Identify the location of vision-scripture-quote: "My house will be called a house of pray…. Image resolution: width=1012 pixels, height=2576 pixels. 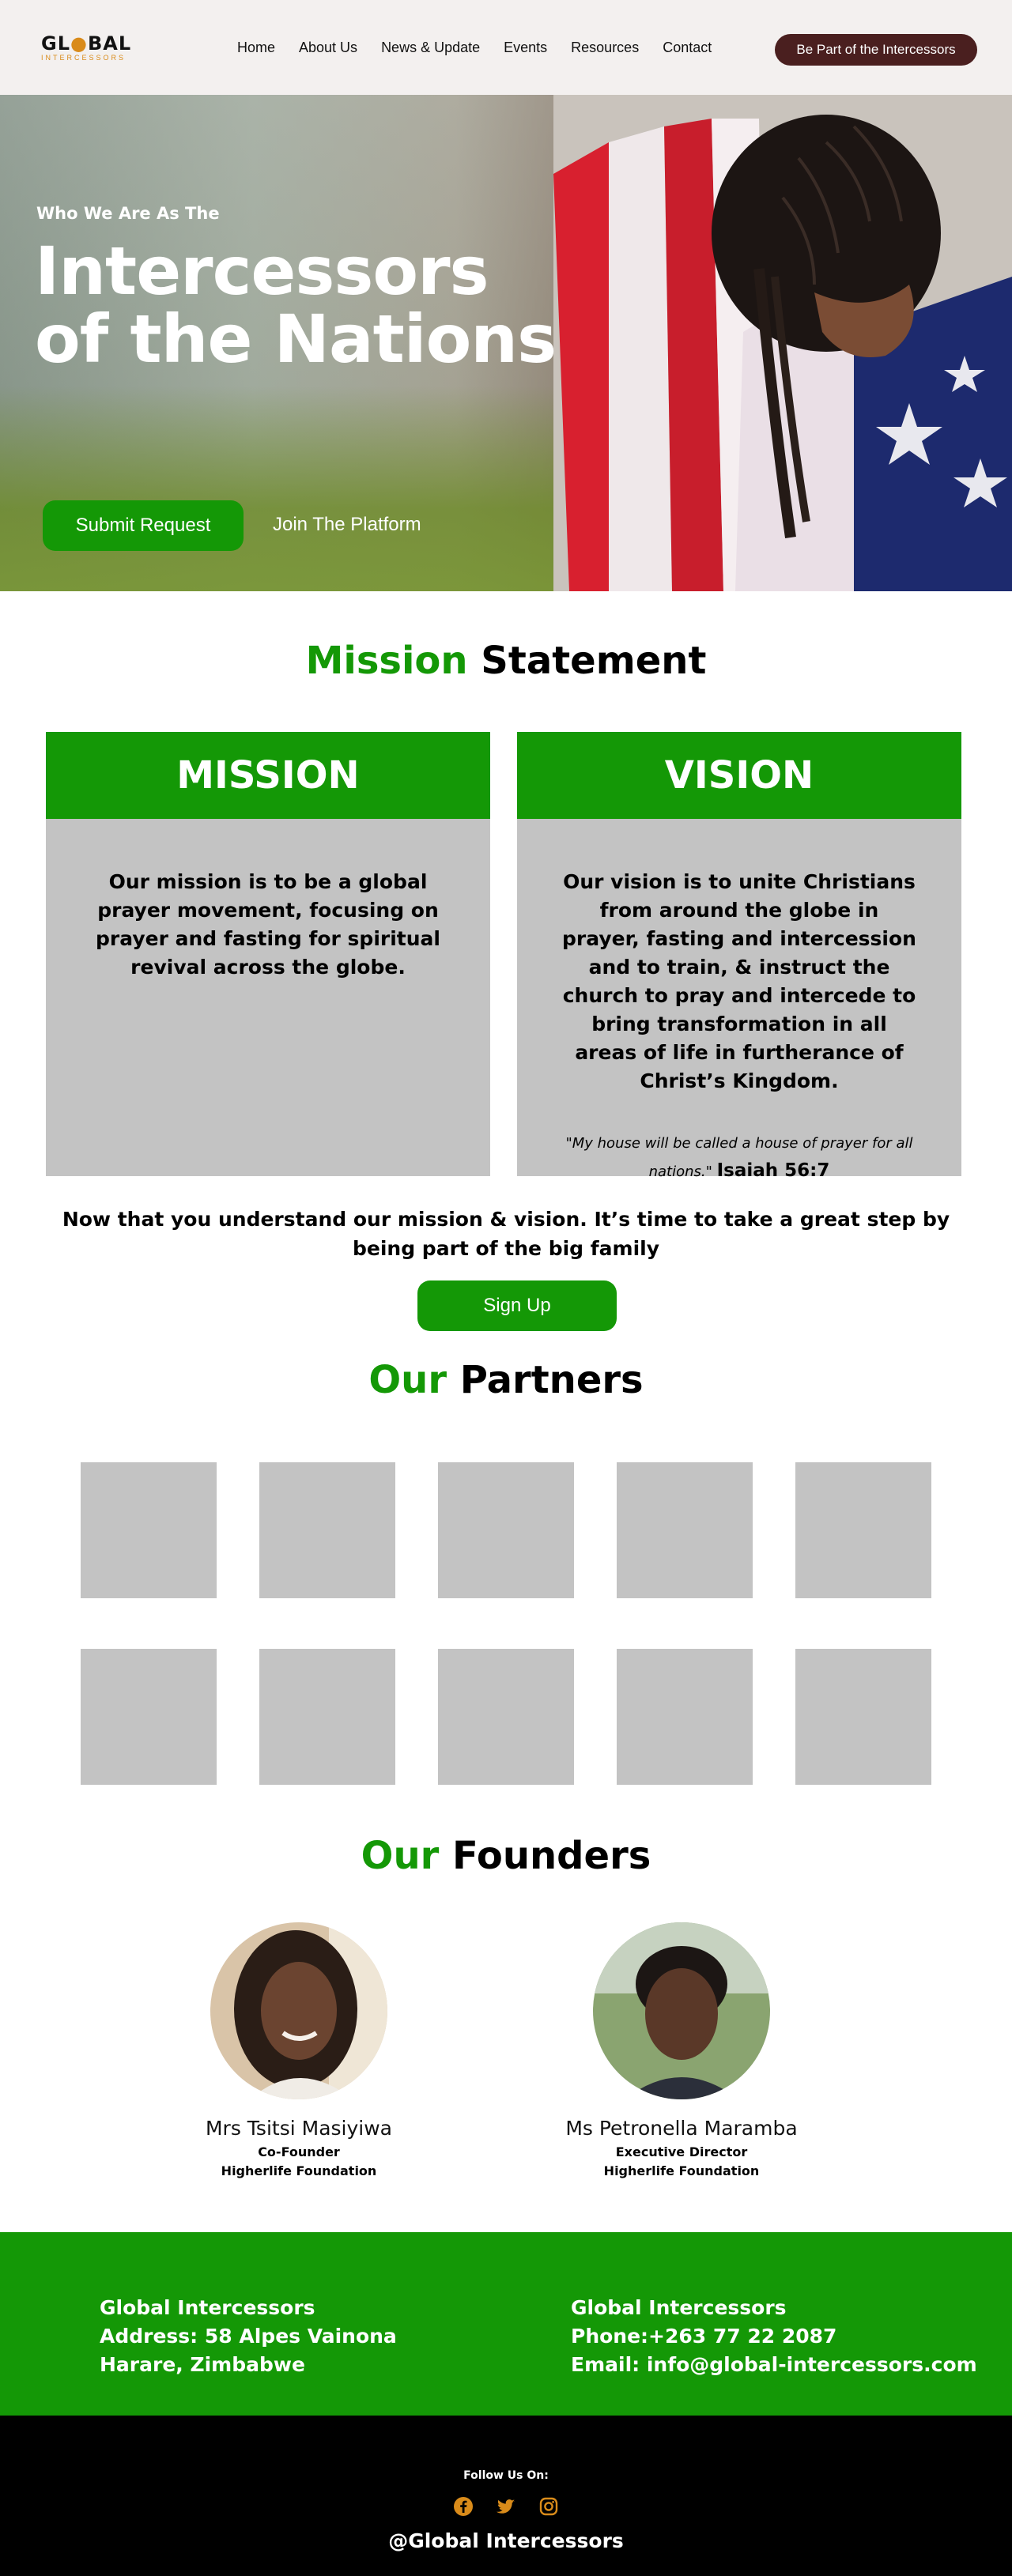
(739, 1158).